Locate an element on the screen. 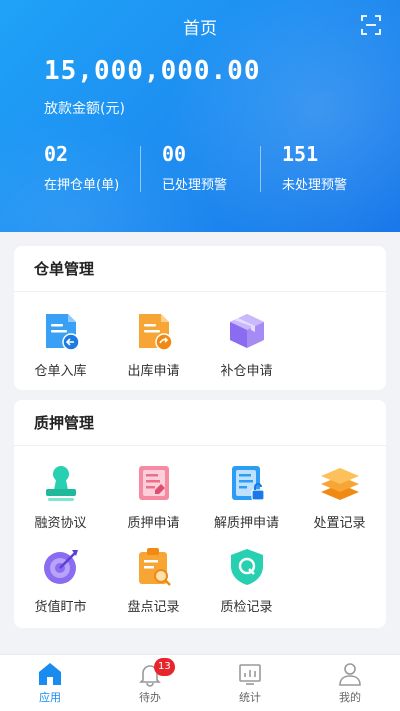 The image size is (400, 711). grid-label: 解质押申请 is located at coordinates (246, 523).